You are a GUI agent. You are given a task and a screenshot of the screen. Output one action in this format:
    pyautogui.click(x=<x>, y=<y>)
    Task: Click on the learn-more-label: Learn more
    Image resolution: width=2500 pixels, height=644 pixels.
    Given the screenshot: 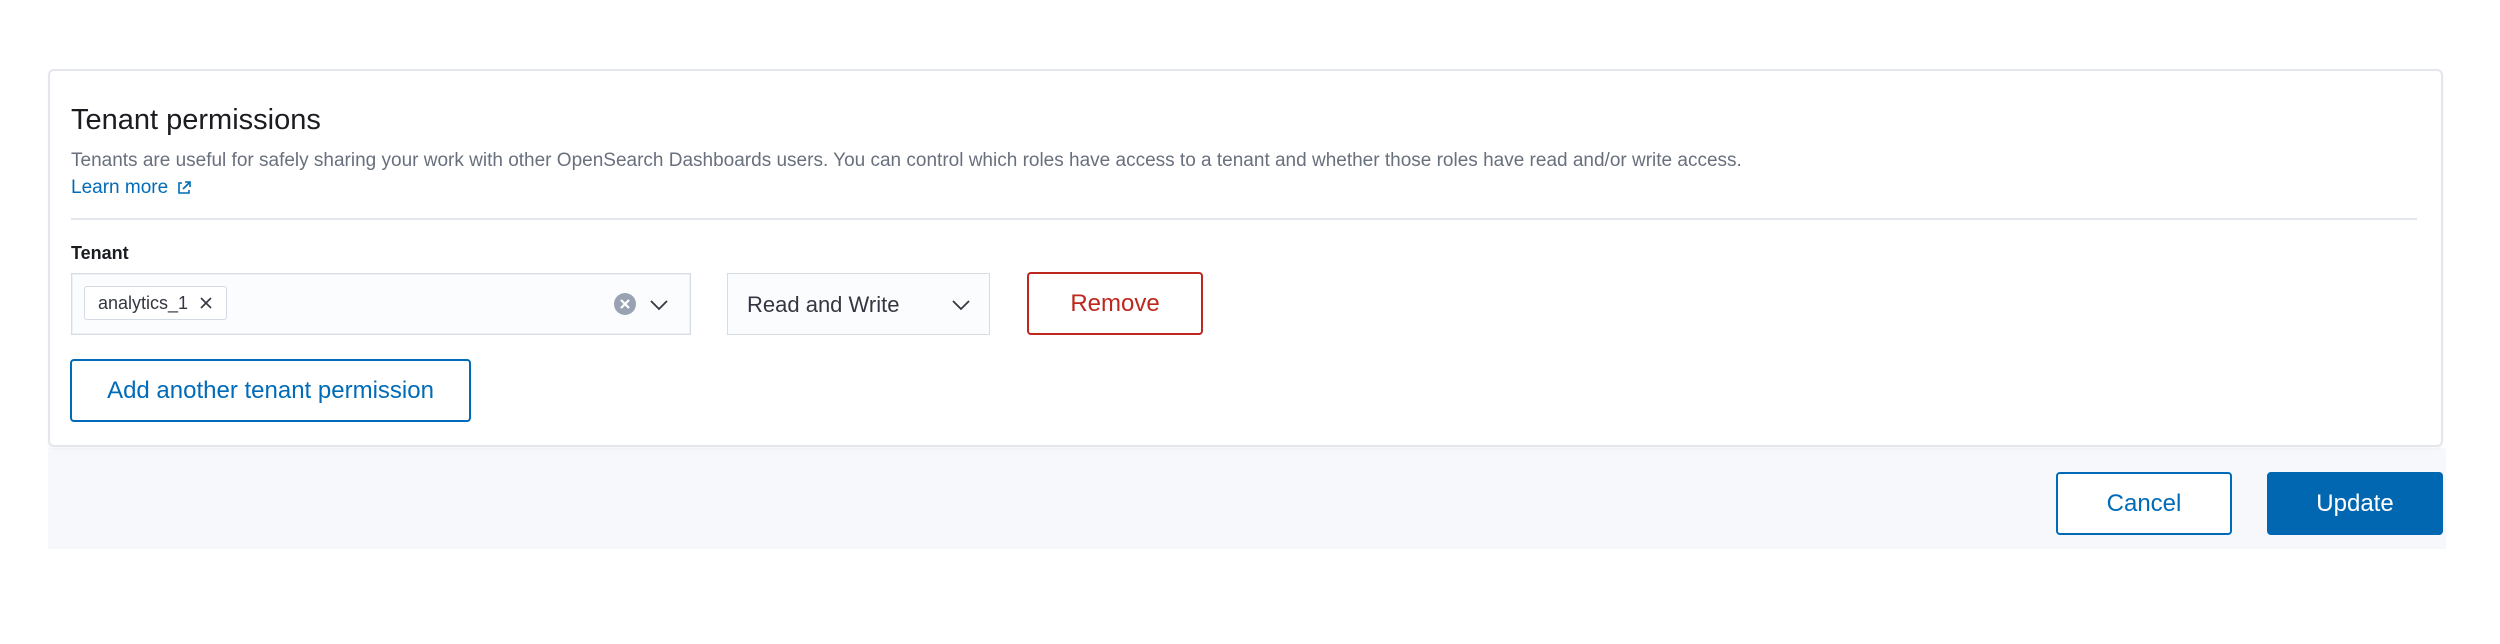 What is the action you would take?
    pyautogui.click(x=120, y=187)
    